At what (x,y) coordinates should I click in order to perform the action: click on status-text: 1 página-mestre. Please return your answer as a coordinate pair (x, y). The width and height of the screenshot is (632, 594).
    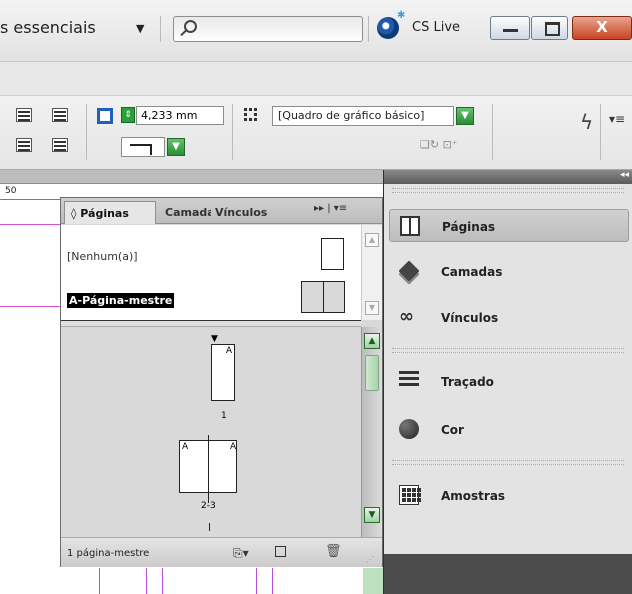
    Looking at the image, I should click on (108, 553).